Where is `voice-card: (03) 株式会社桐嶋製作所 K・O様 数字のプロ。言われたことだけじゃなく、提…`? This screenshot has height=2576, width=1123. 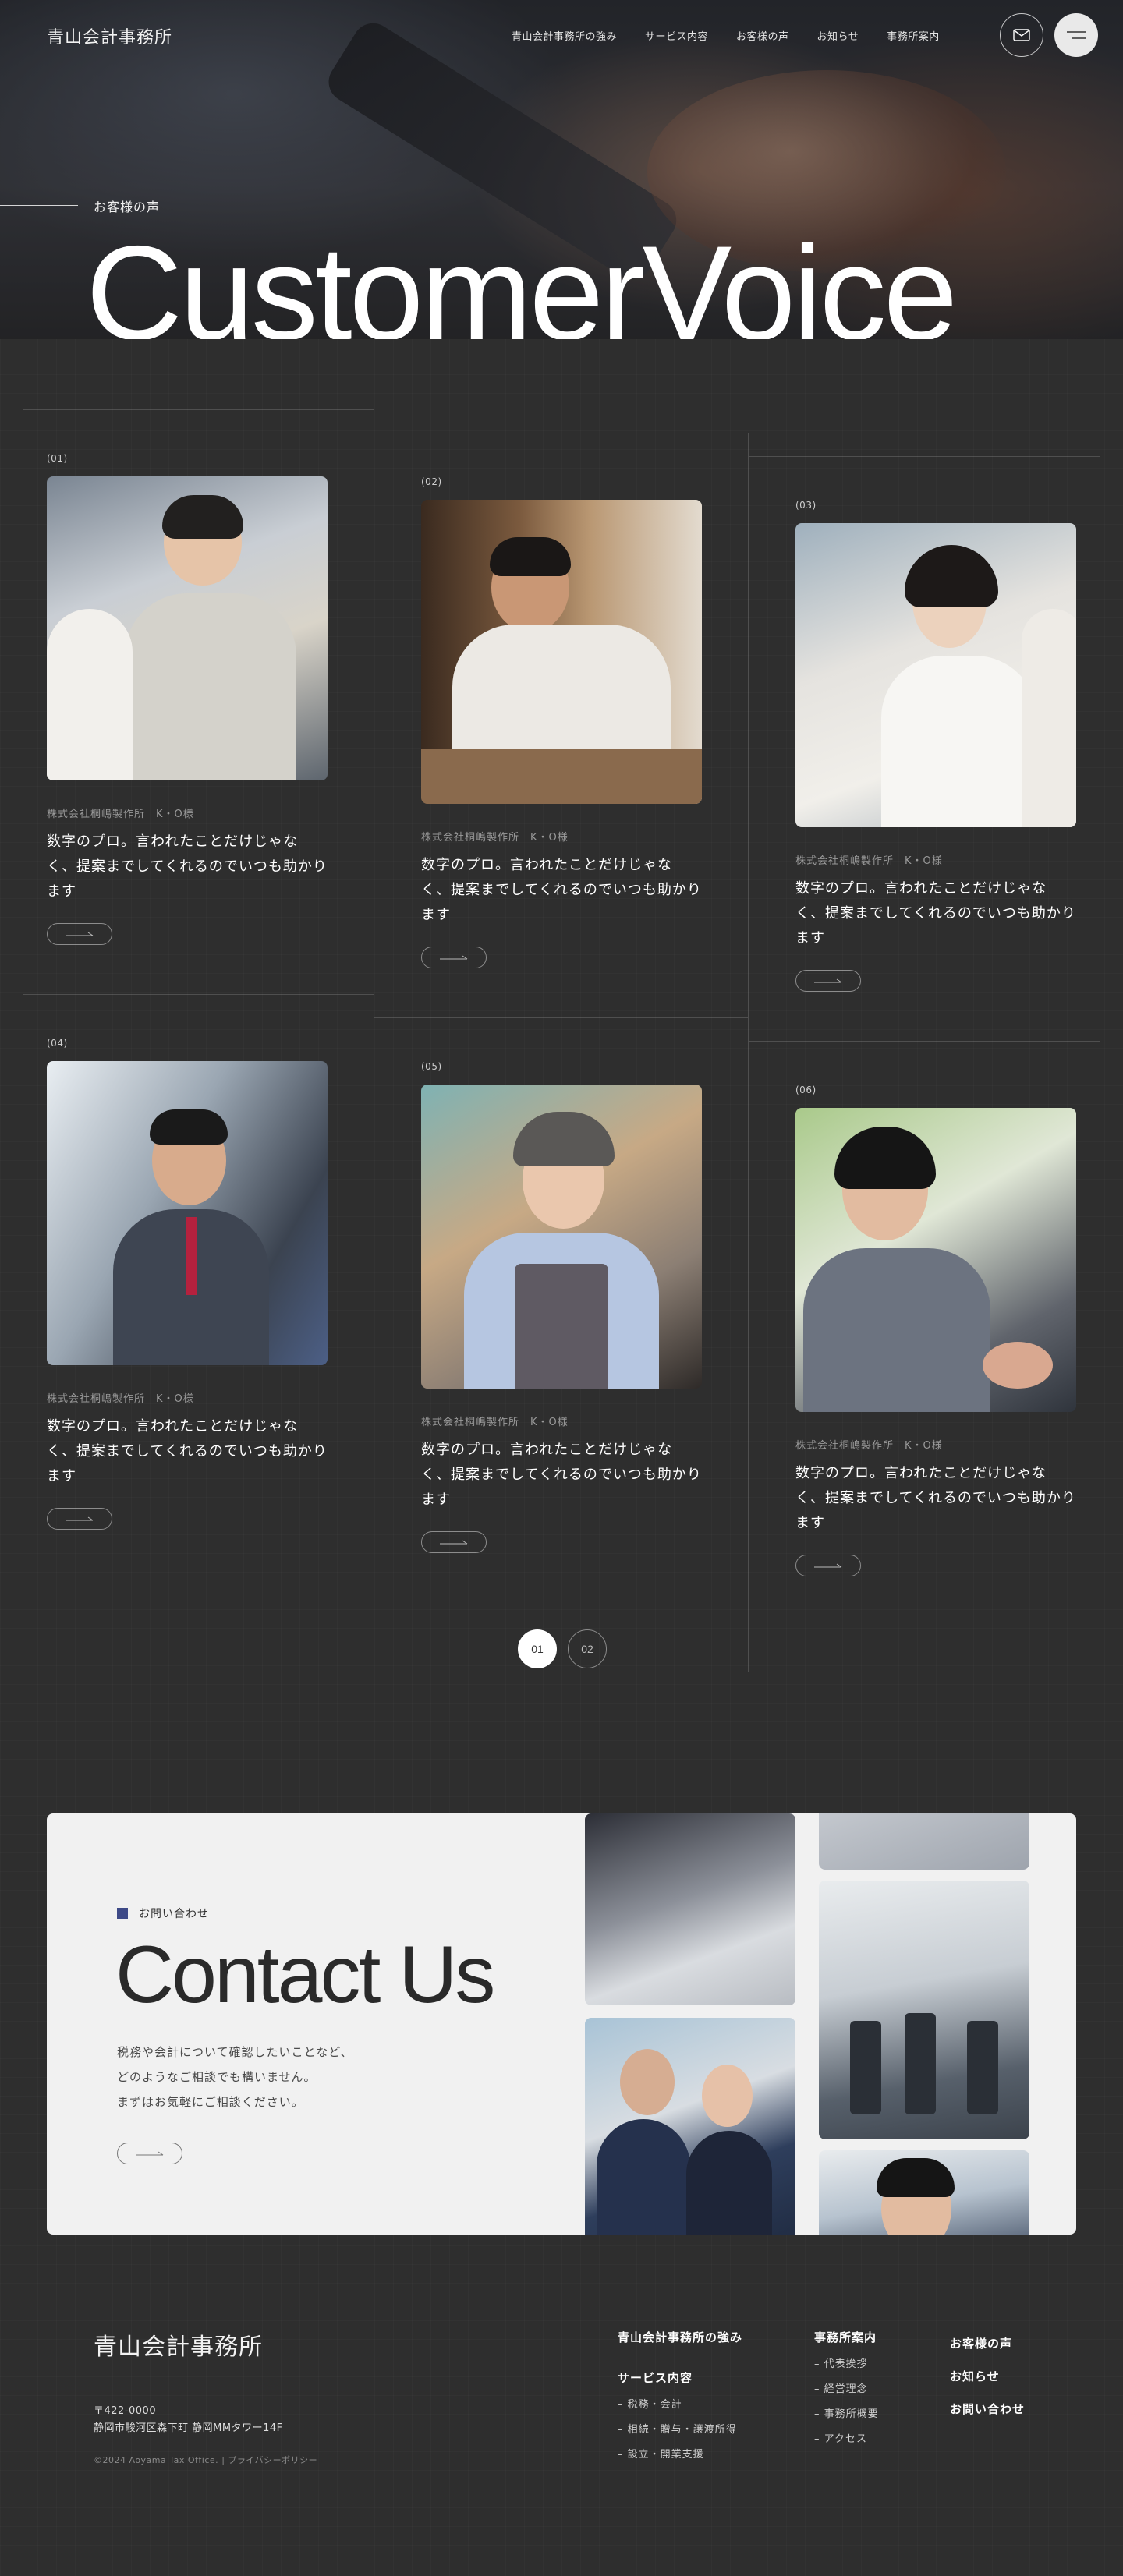 voice-card: (03) 株式会社桐嶋製作所 K・O様 数字のプロ。言われたことだけじゃなく、提… is located at coordinates (935, 746).